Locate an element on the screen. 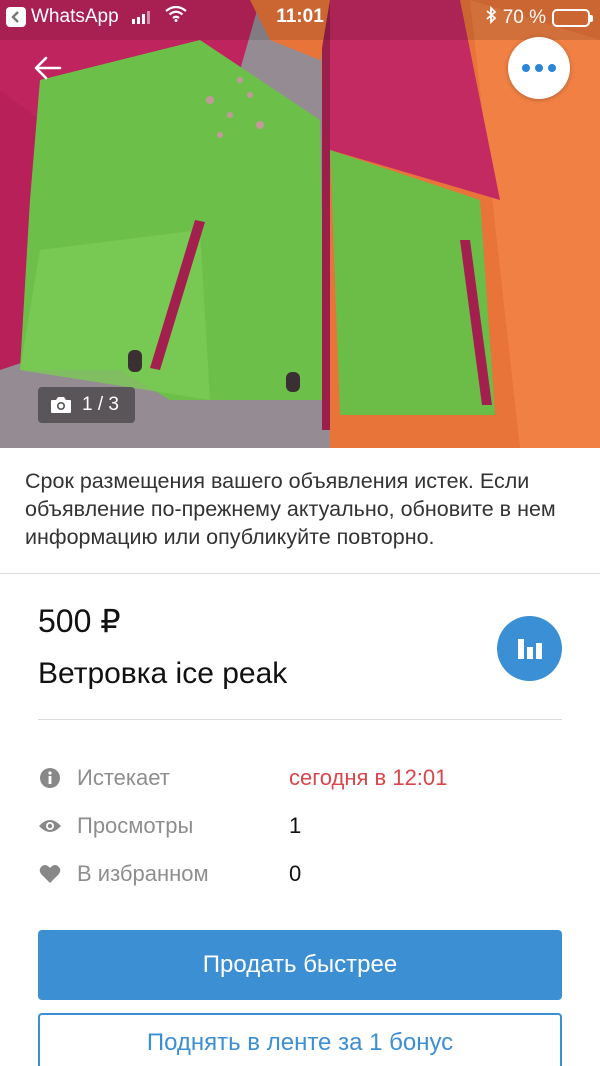 Image resolution: width=600 pixels, height=1066 pixels. battery-icon is located at coordinates (572, 18).